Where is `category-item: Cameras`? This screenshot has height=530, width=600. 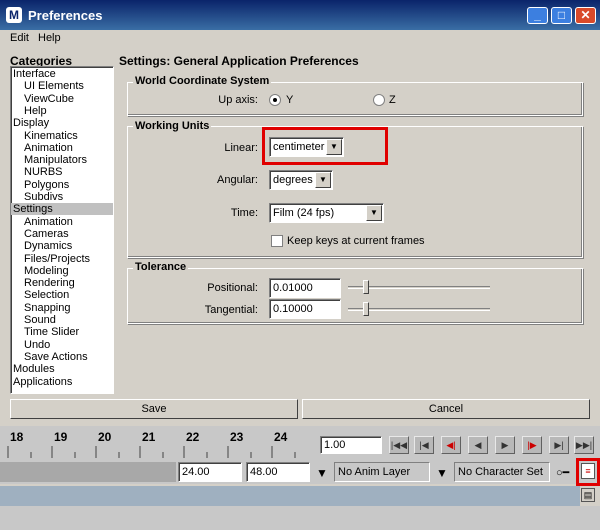 category-item: Cameras is located at coordinates (62, 234).